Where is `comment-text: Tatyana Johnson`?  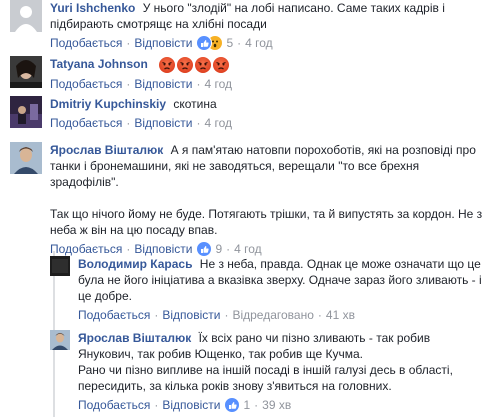
comment-text: Tatyana Johnson is located at coordinates (265, 64).